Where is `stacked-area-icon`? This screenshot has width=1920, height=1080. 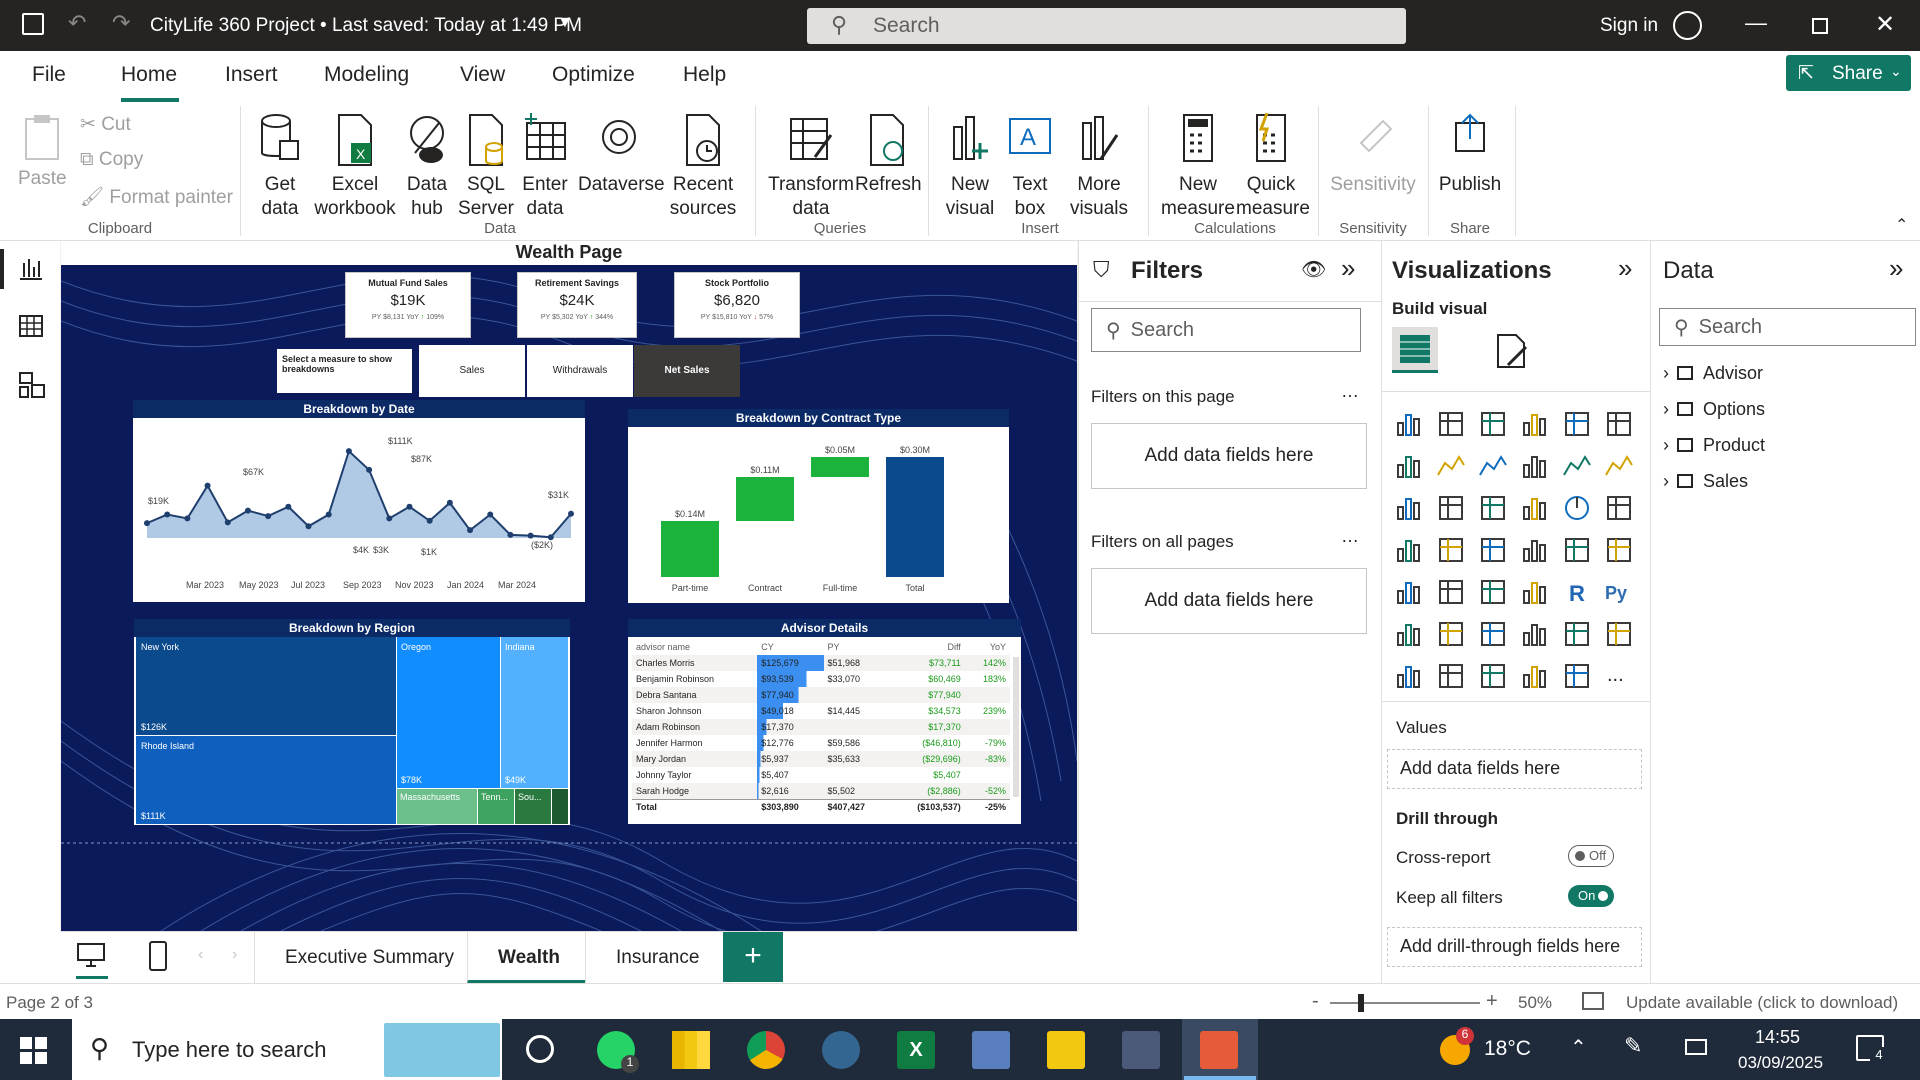 stacked-area-icon is located at coordinates (1493, 466).